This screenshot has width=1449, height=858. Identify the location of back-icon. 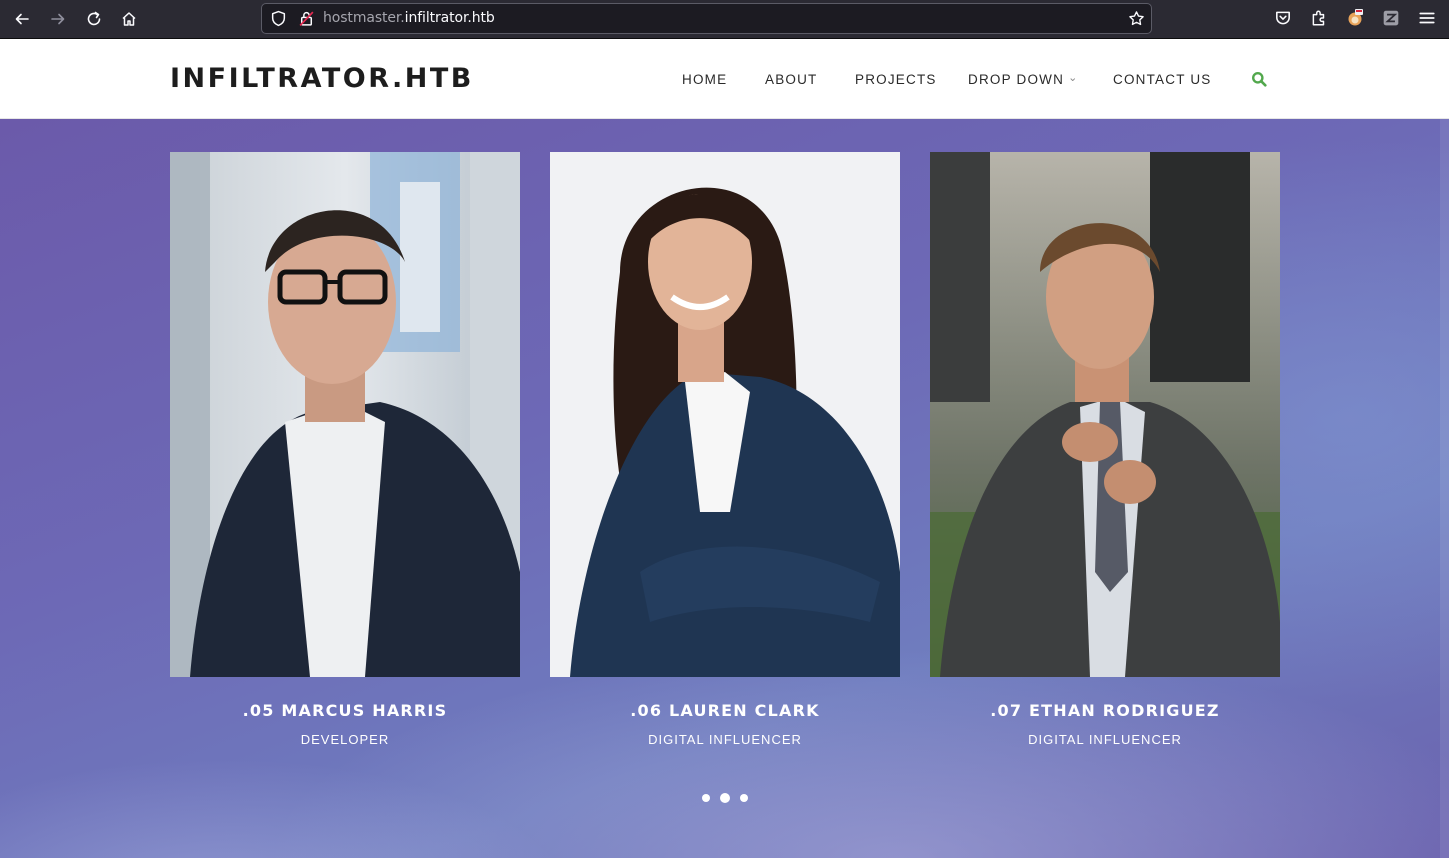
(22, 19).